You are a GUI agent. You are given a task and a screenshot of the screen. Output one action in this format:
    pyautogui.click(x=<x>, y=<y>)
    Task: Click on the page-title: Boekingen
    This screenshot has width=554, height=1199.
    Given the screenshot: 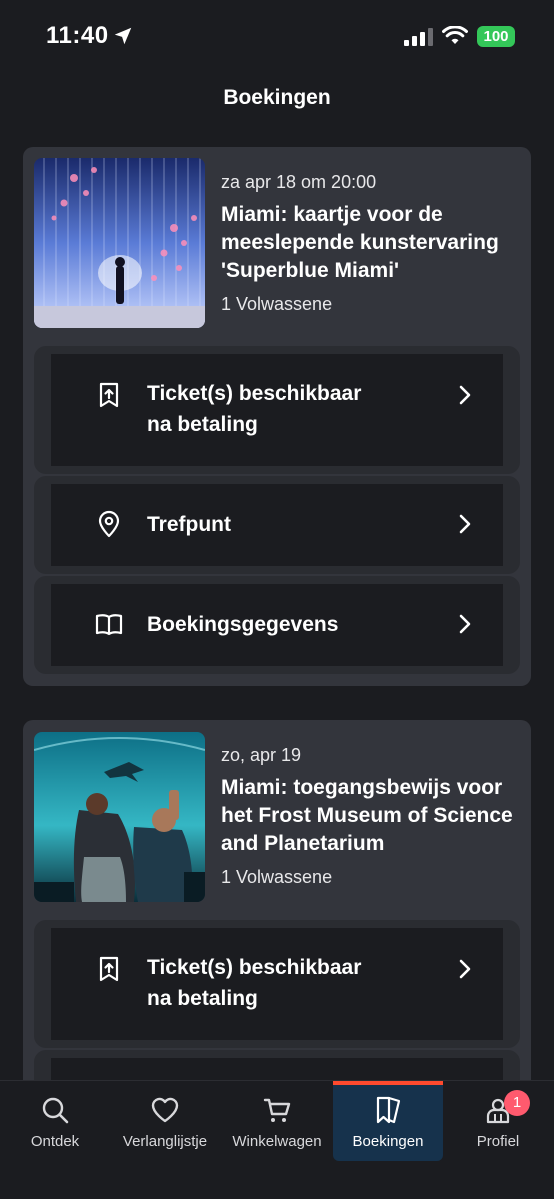 What is the action you would take?
    pyautogui.click(x=277, y=97)
    